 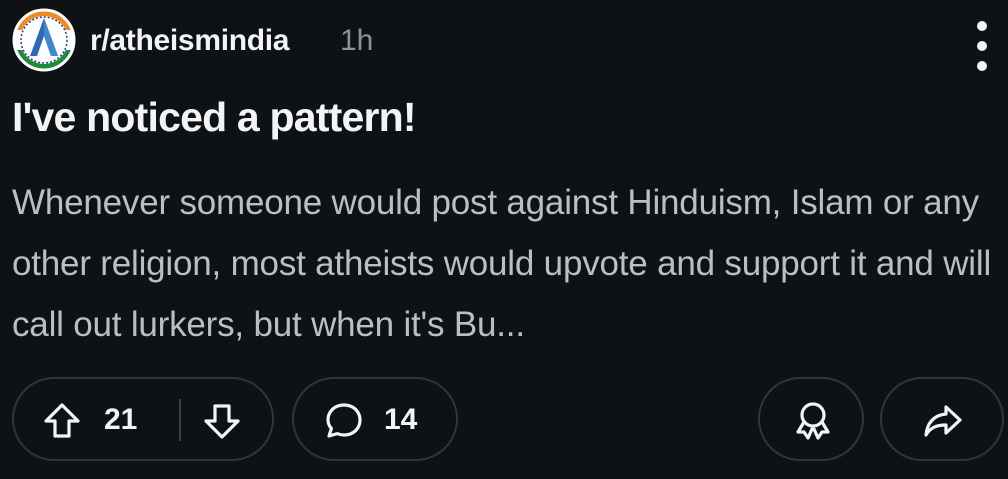 I want to click on post-header: r/atheismindia 1h, so click(x=507, y=40).